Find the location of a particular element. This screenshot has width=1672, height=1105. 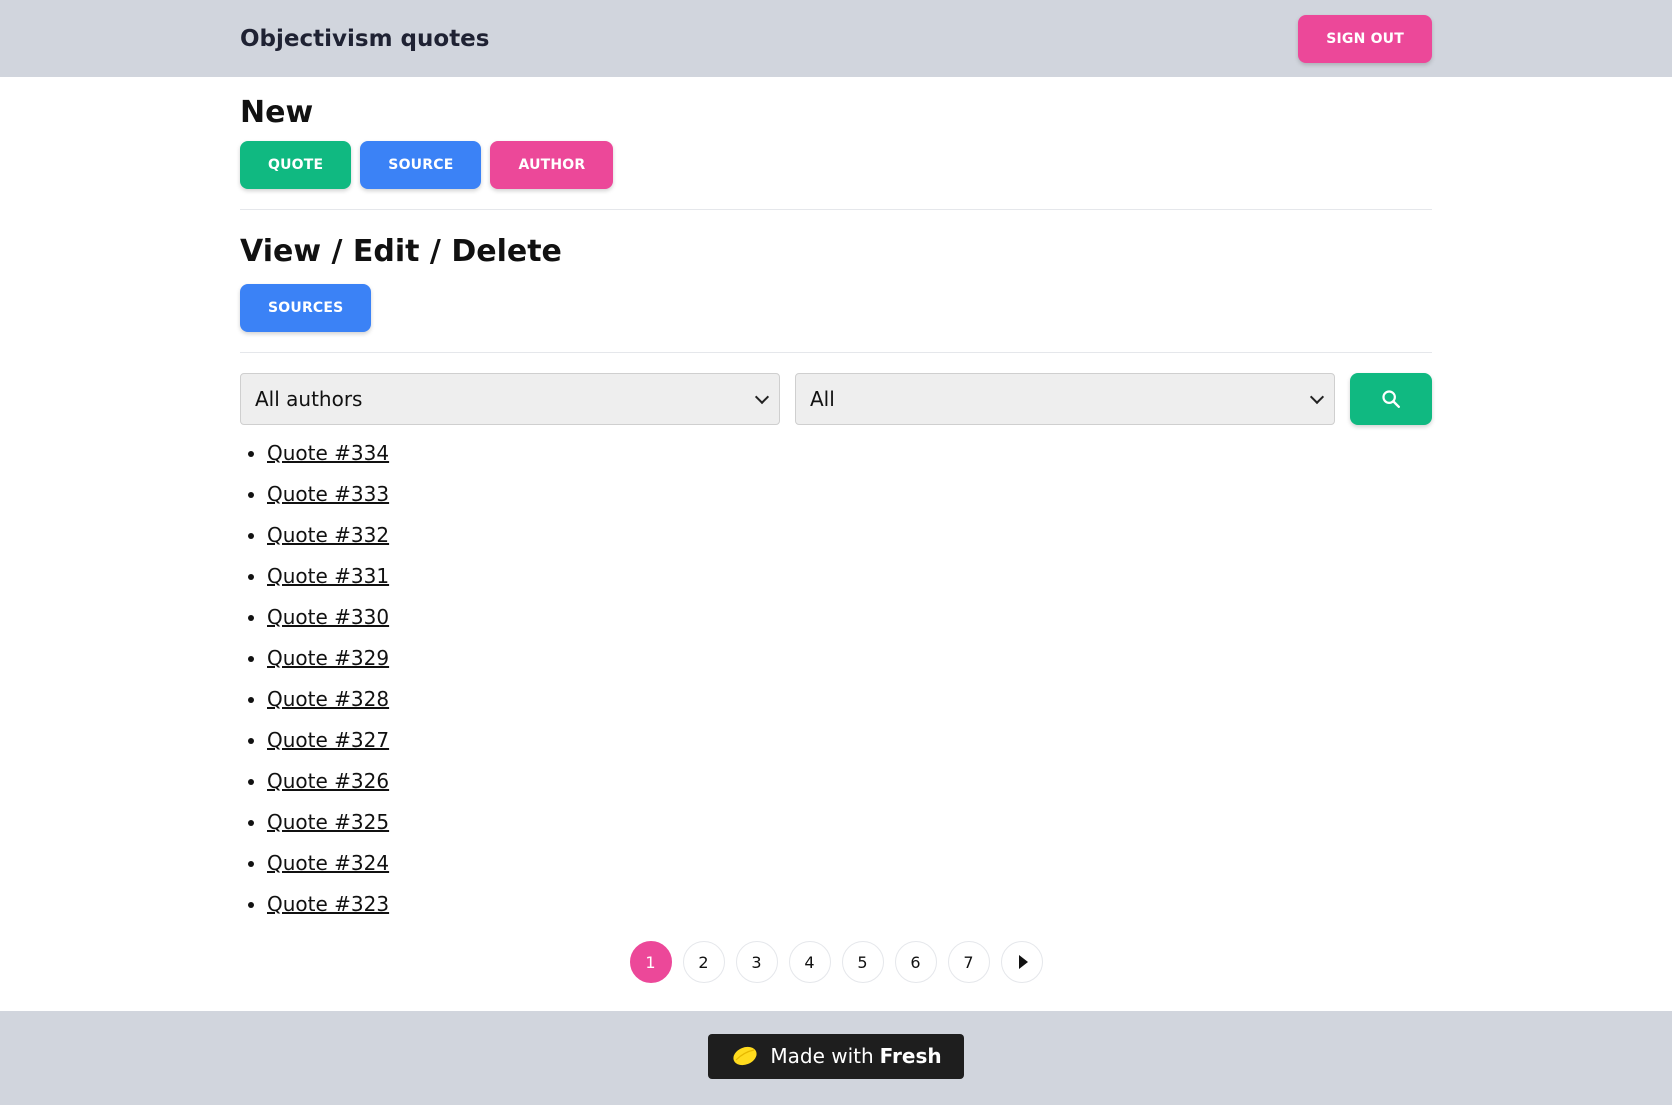

list-item: Quote #334 is located at coordinates (849, 459).